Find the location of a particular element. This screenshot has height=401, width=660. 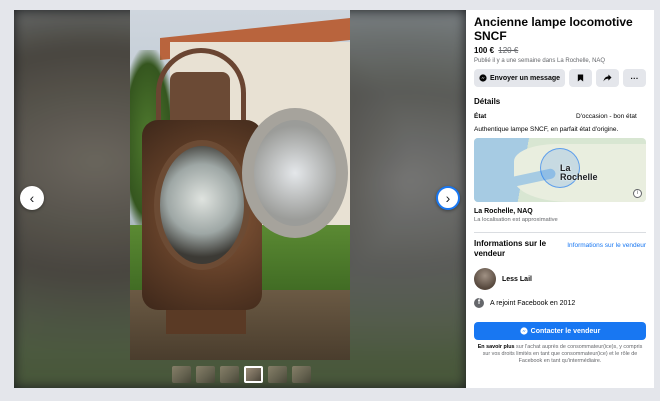

avatar is located at coordinates (485, 279).